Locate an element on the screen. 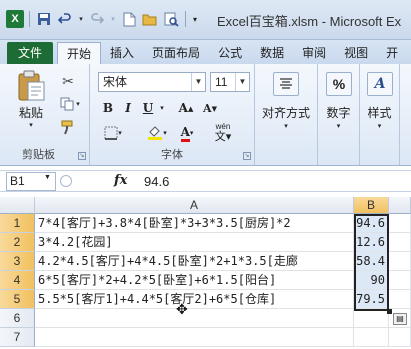  open-folder-icon is located at coordinates (150, 19).